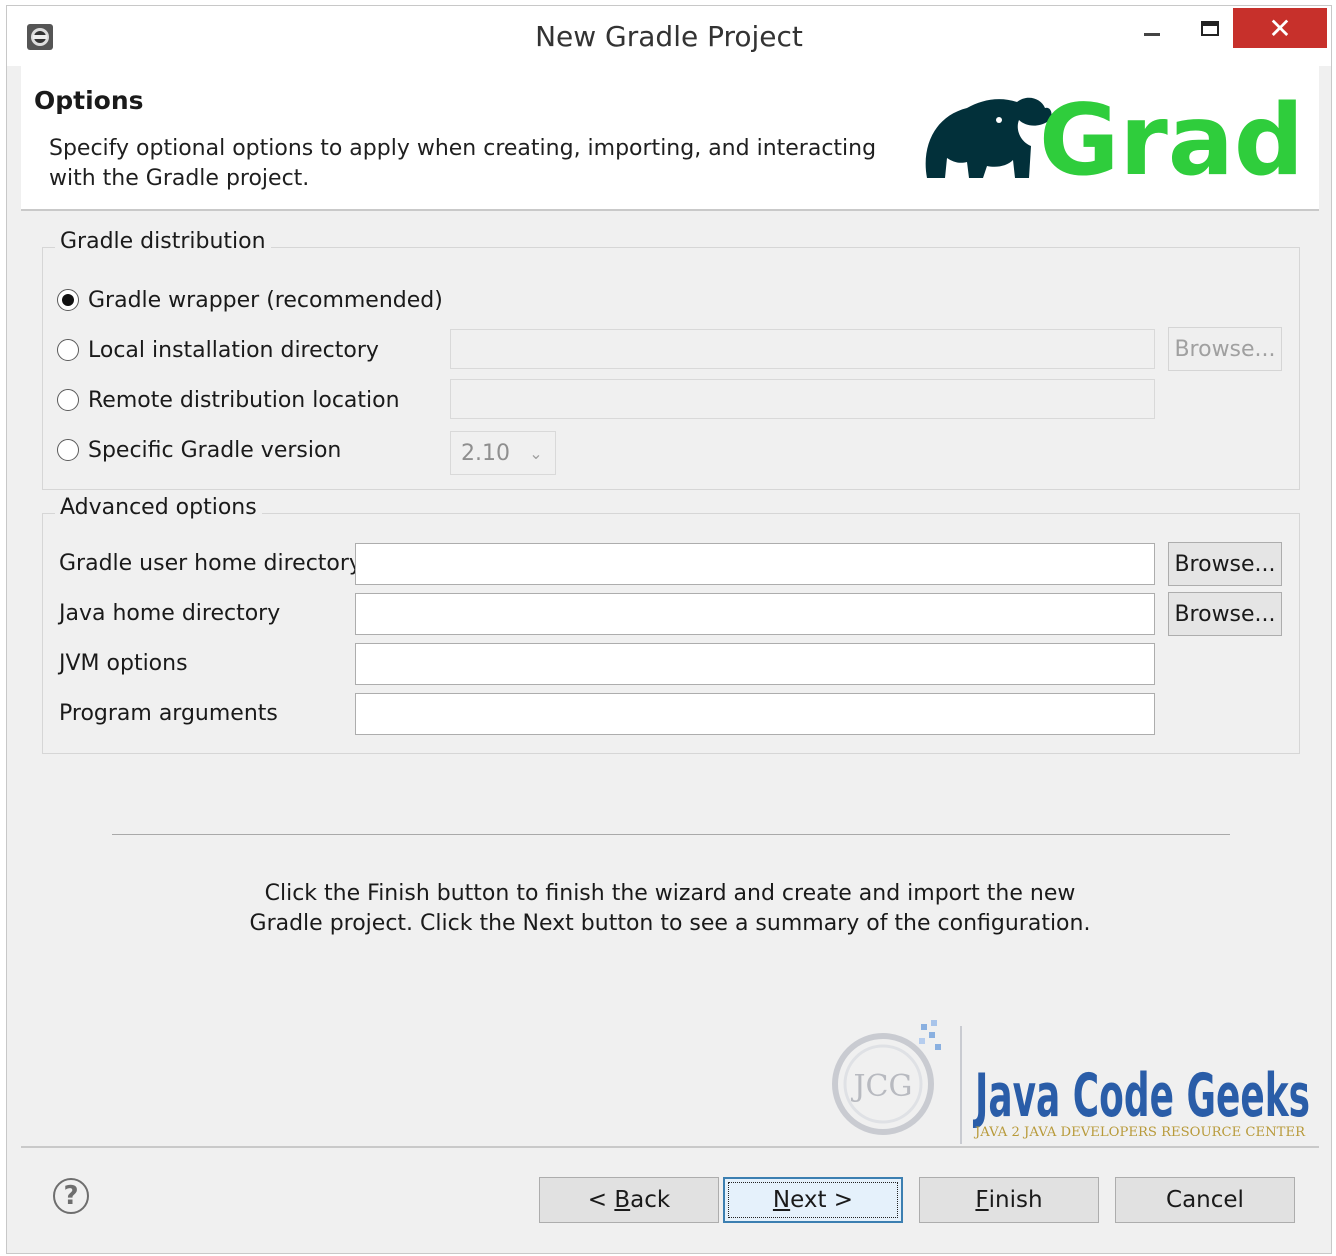  I want to click on footer-separator, so click(670, 1147).